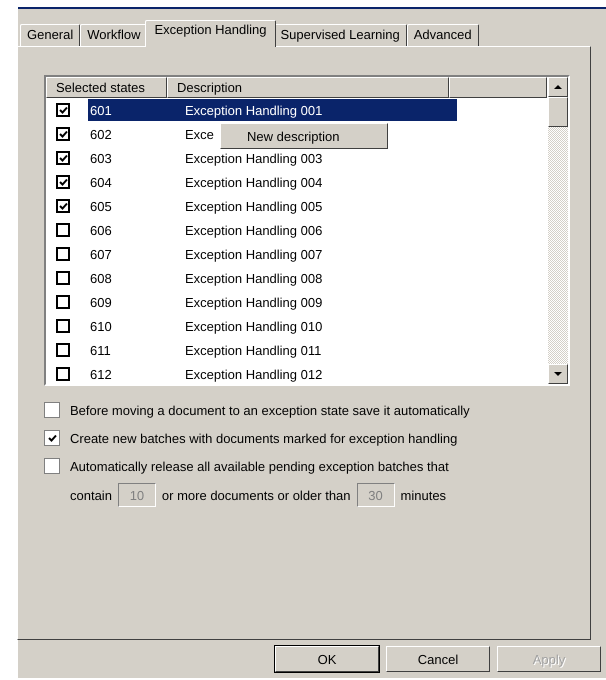  I want to click on tab: Workflow, so click(114, 35).